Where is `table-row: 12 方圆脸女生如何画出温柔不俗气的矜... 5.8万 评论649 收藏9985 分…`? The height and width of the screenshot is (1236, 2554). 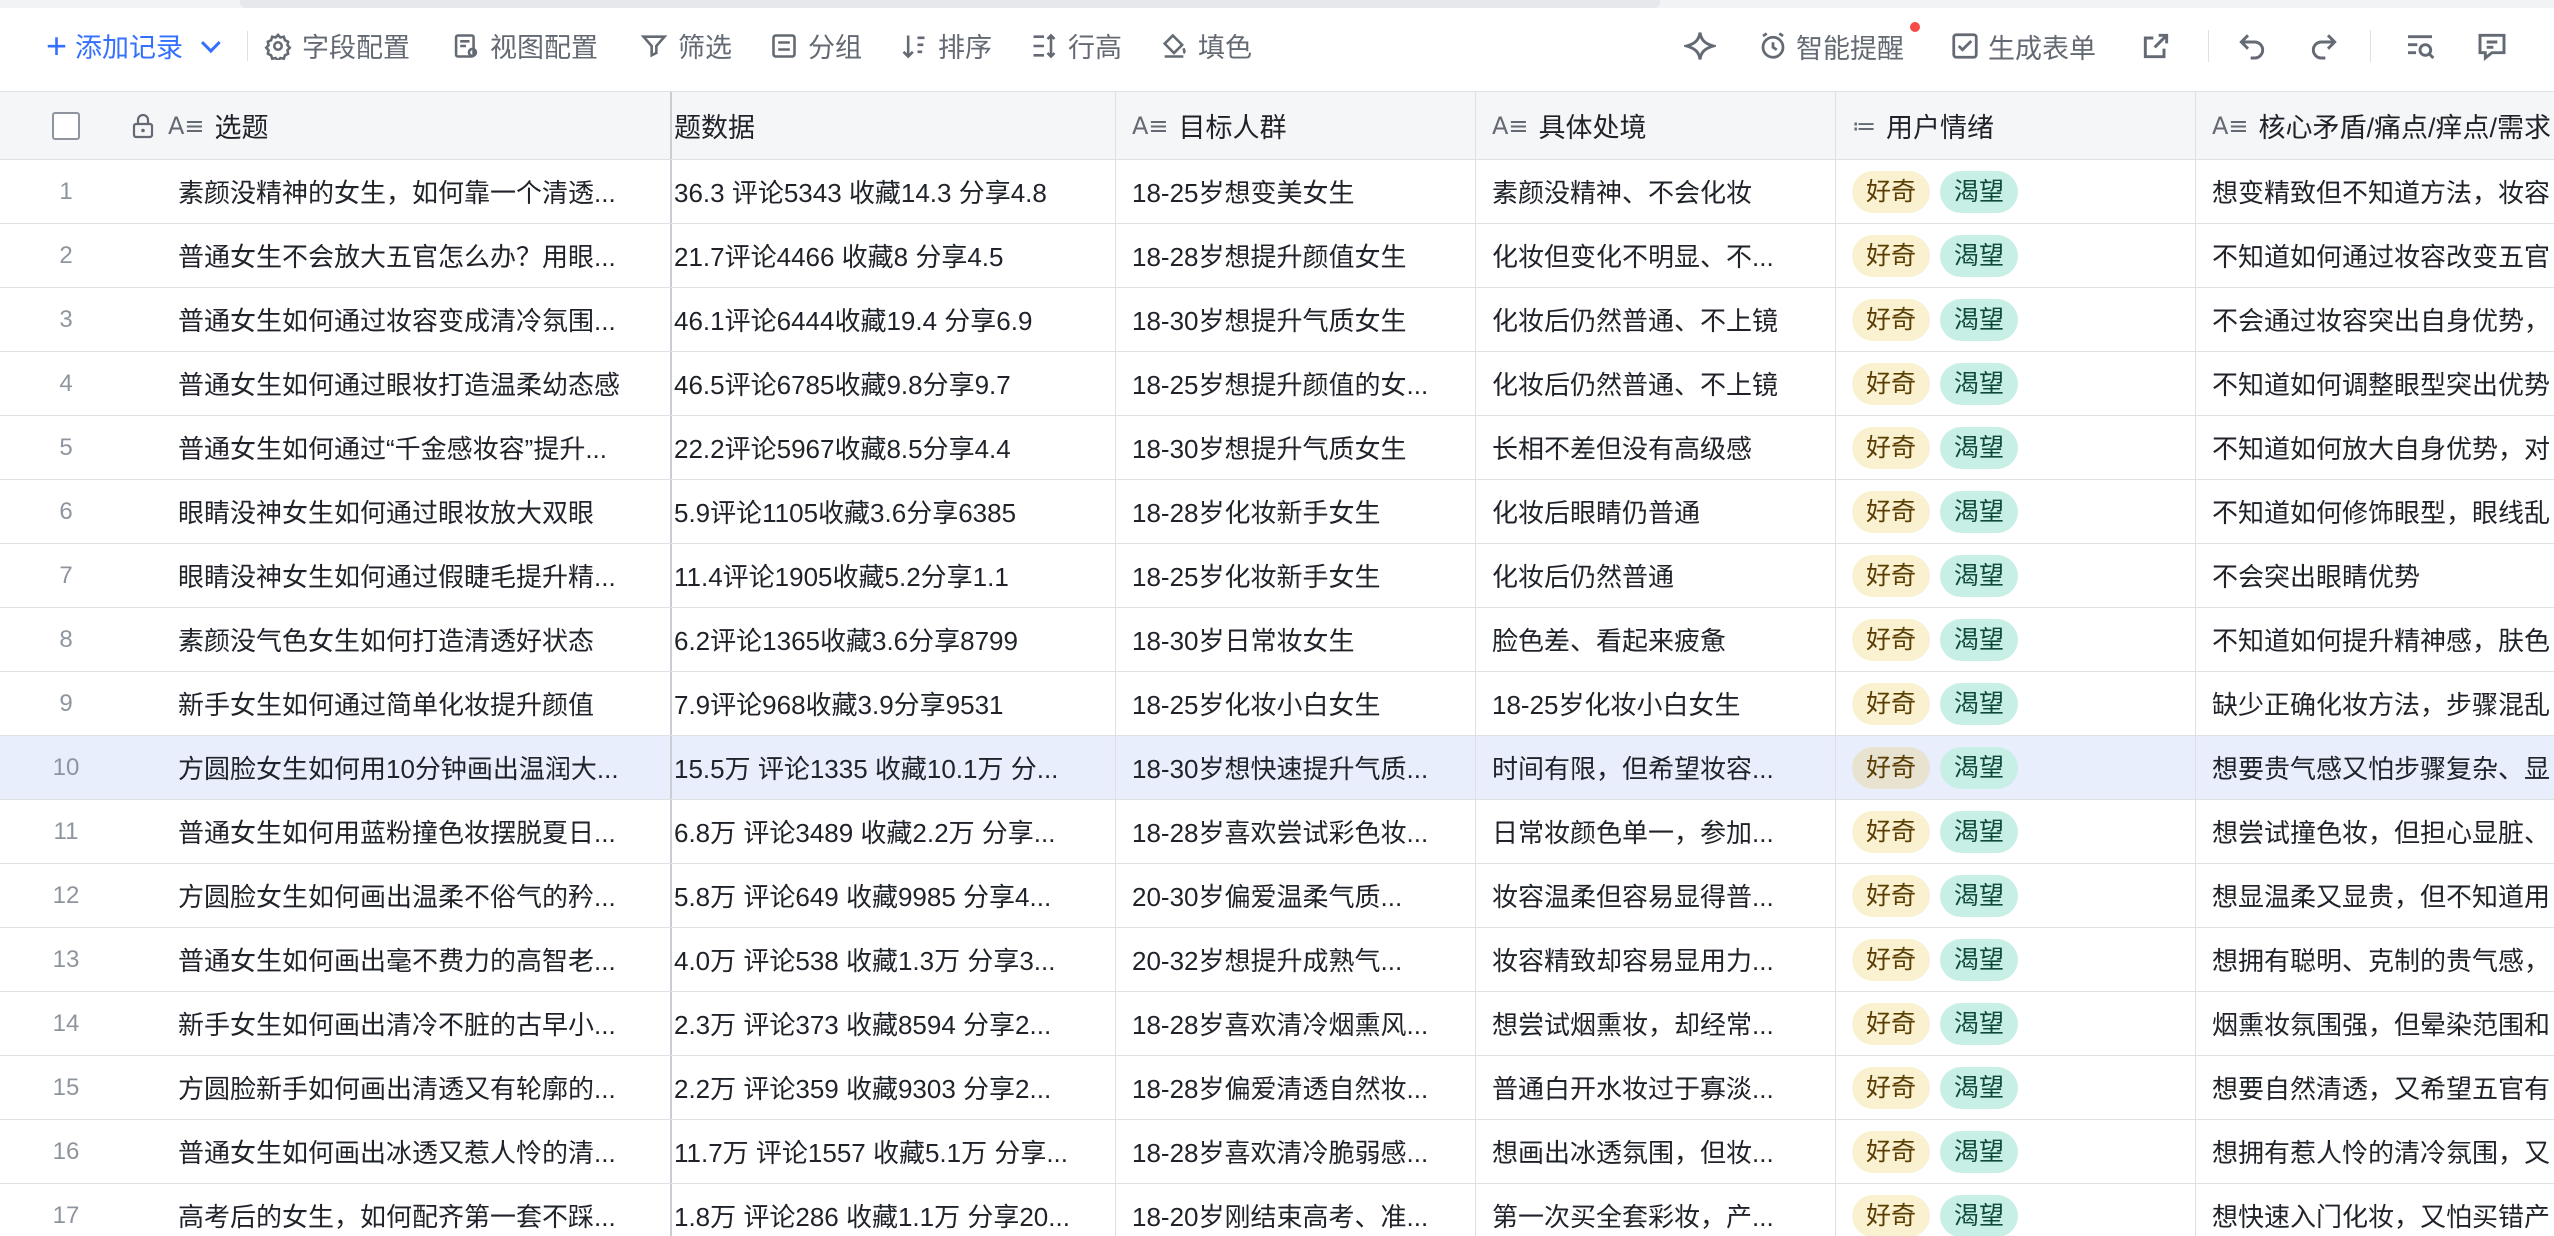
table-row: 12 方圆脸女生如何画出温柔不俗气的矜... 5.8万 评论649 收藏9985 分… is located at coordinates (1277, 896).